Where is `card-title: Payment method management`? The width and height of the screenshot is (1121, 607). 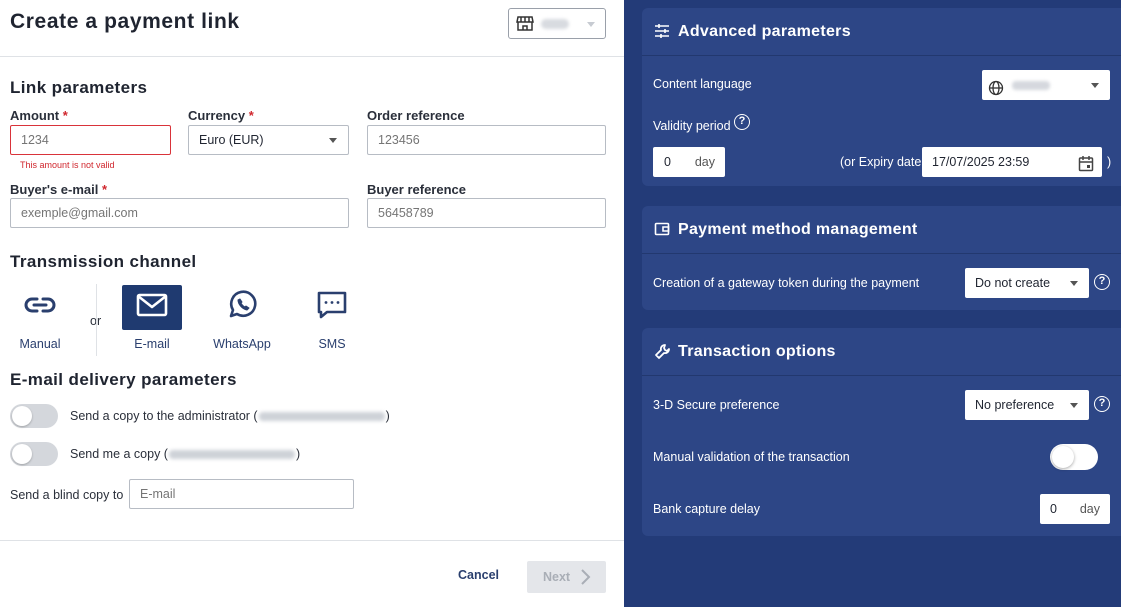
card-title: Payment method management is located at coordinates (798, 229).